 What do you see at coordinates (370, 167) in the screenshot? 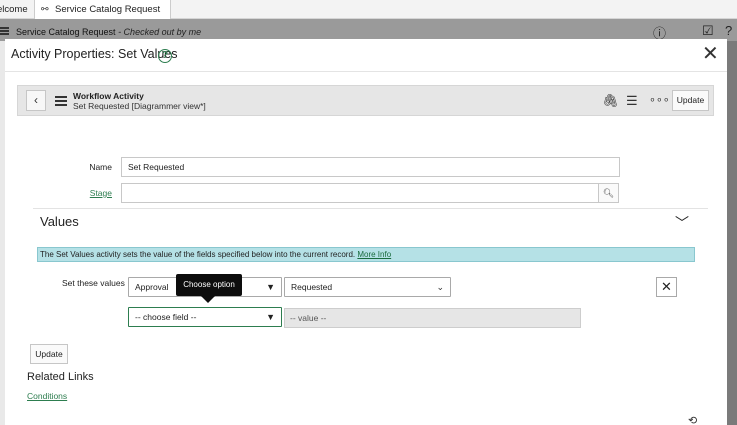
I see `name-input: Set Requested` at bounding box center [370, 167].